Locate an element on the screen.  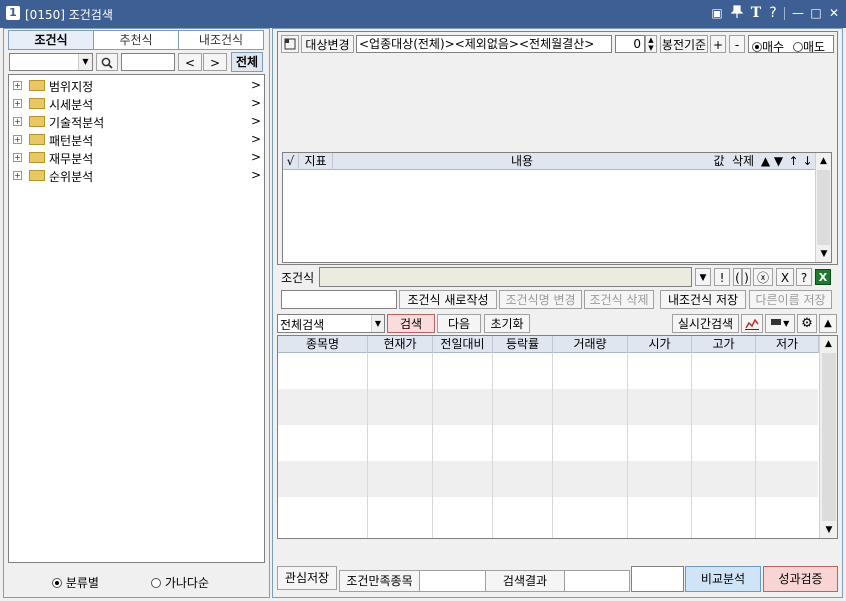
search-run-button: 검색 is located at coordinates (411, 323).